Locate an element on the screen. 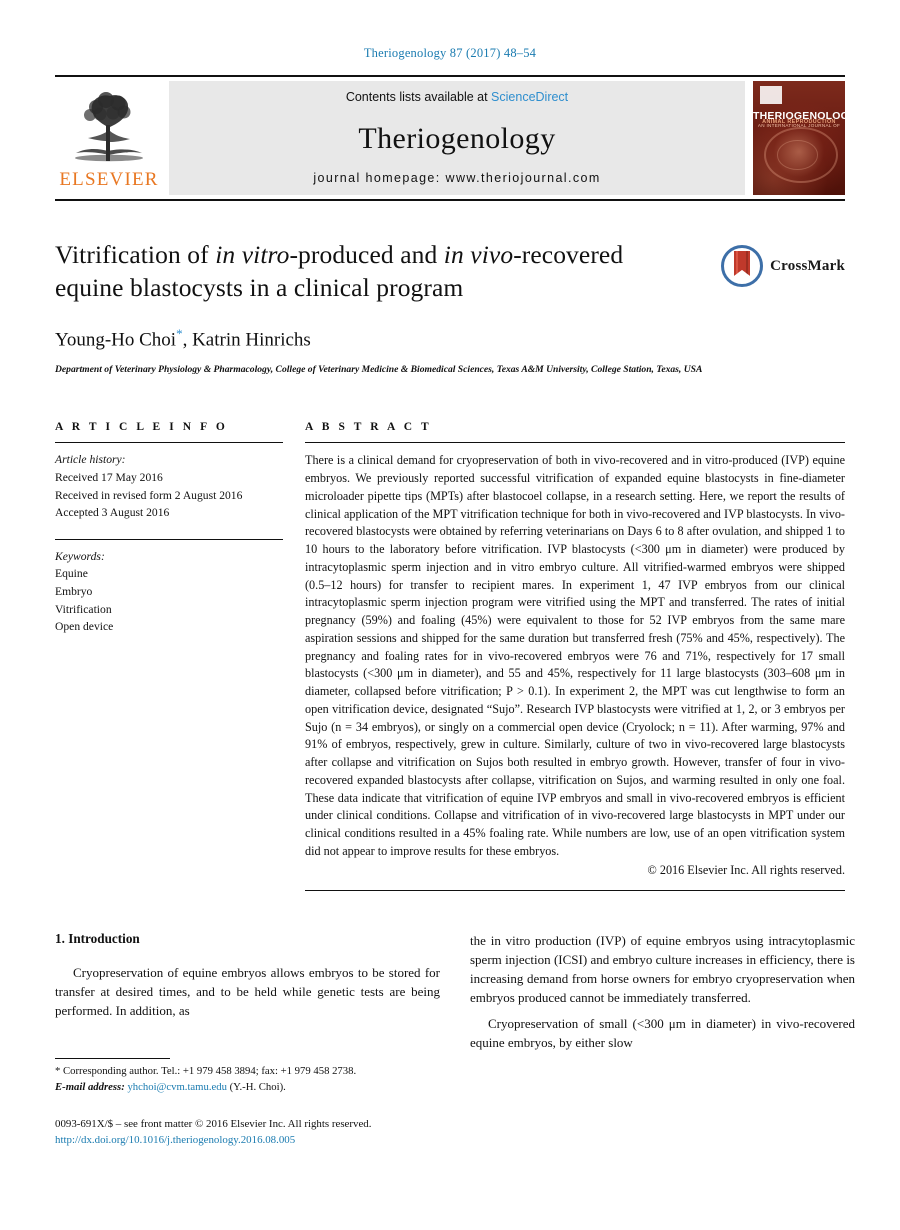 This screenshot has height=1230, width=900. journal-homepage: journal homepage: www.theriojournal.com is located at coordinates (456, 178).